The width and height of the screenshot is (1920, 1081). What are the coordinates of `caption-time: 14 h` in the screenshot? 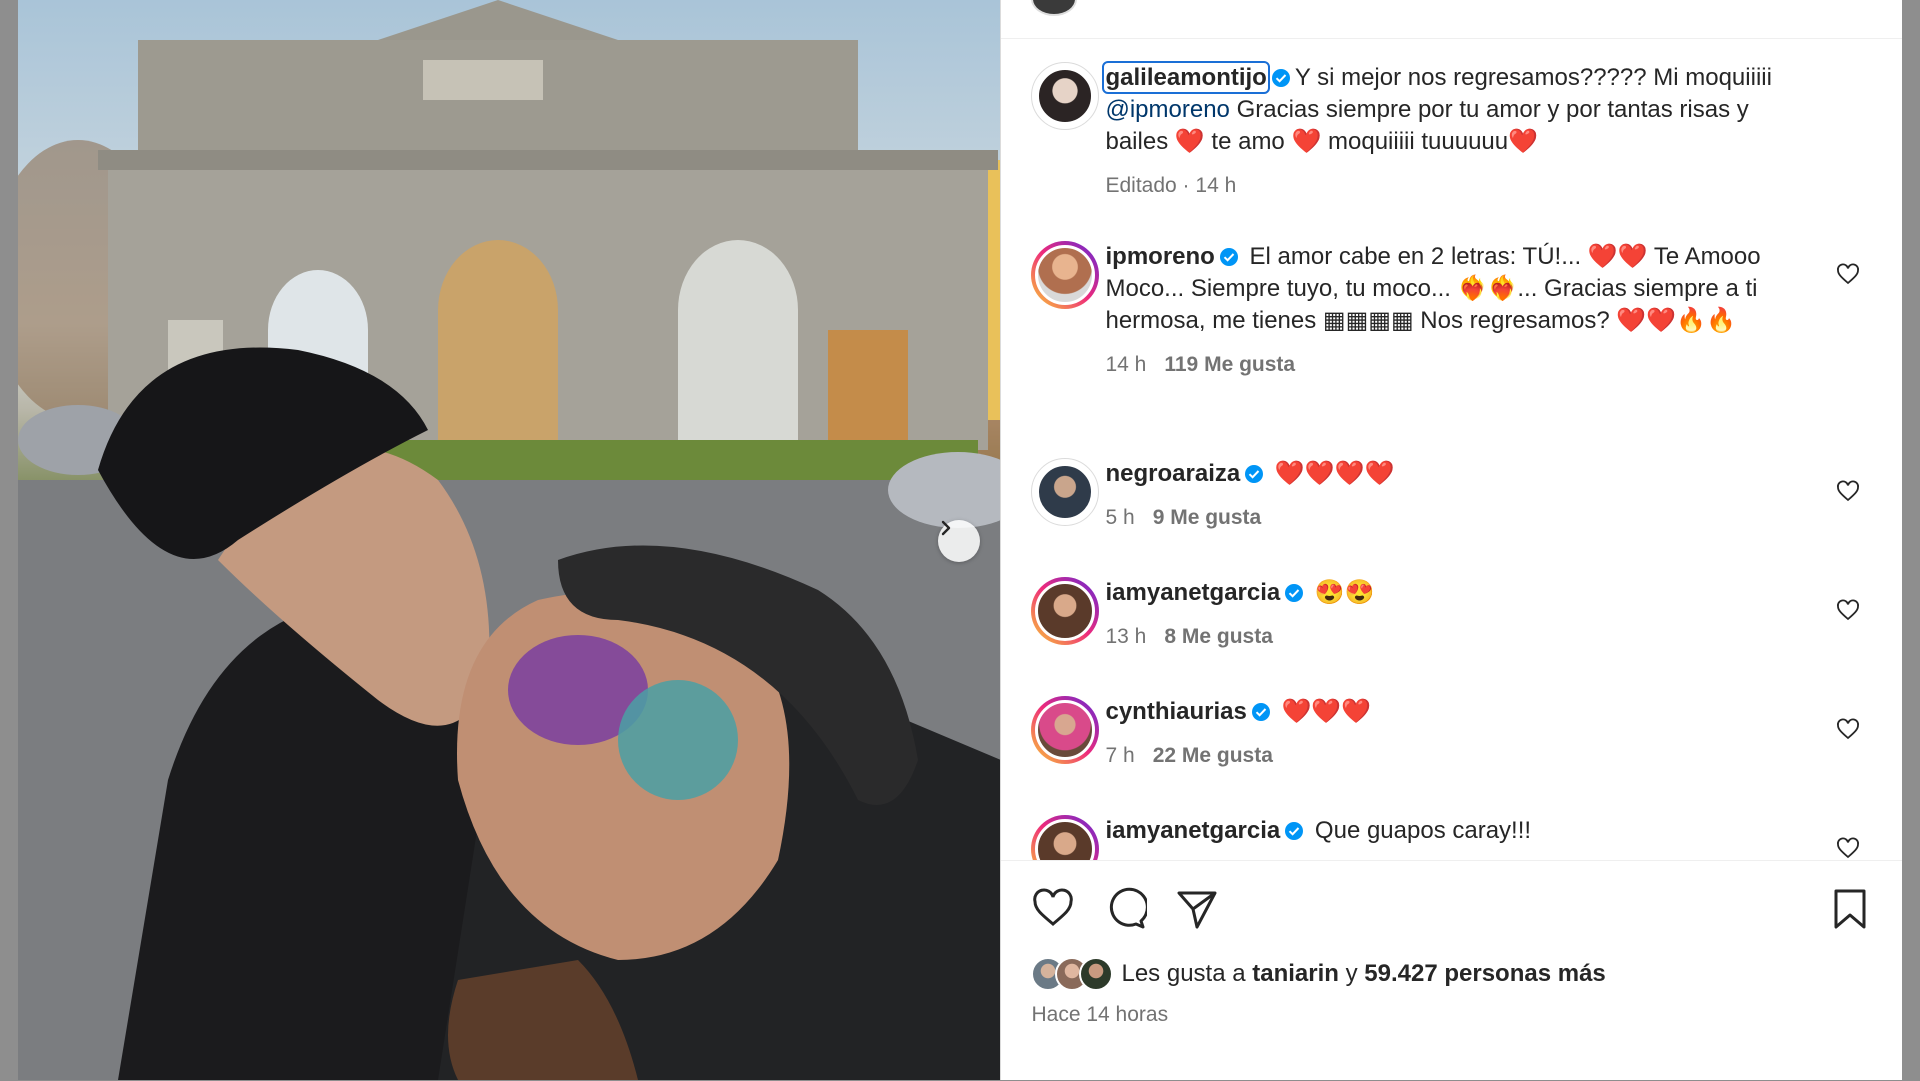 It's located at (1216, 185).